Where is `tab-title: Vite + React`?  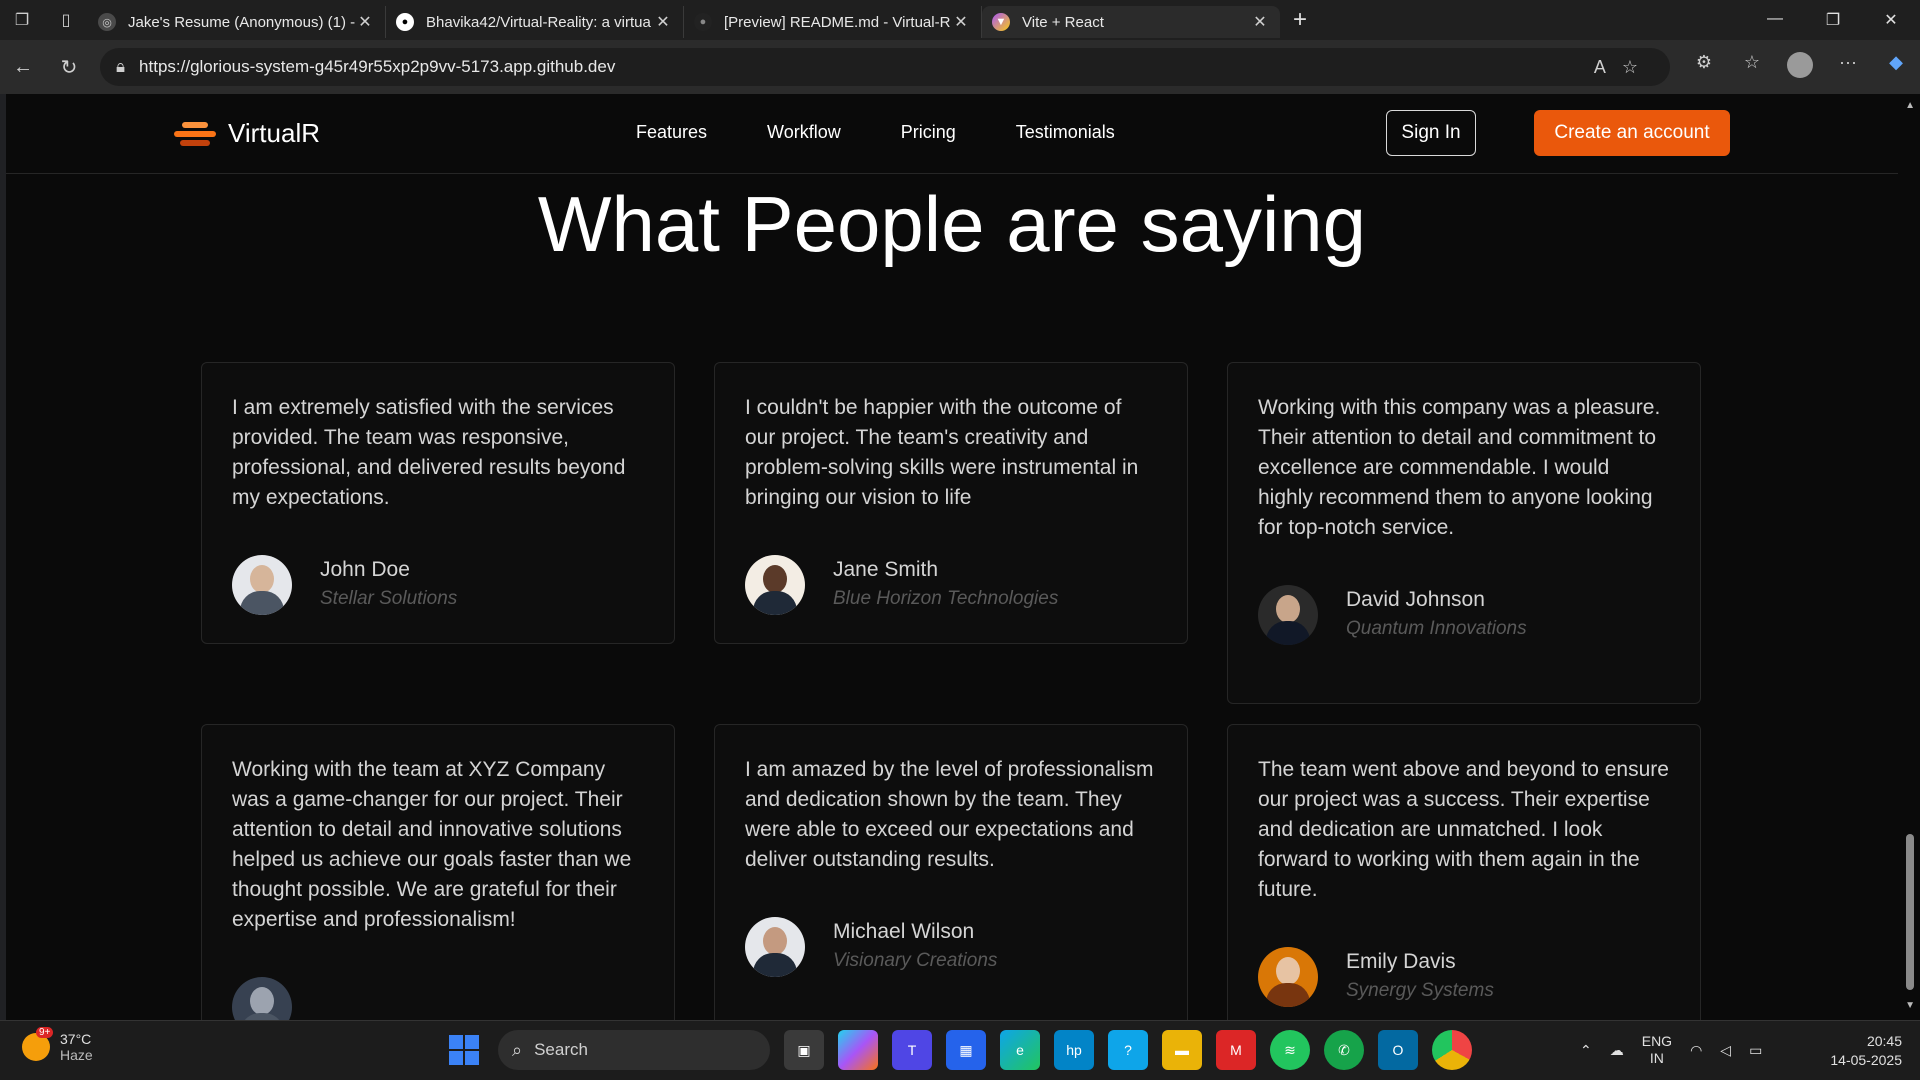
tab-title: Vite + React is located at coordinates (1063, 22).